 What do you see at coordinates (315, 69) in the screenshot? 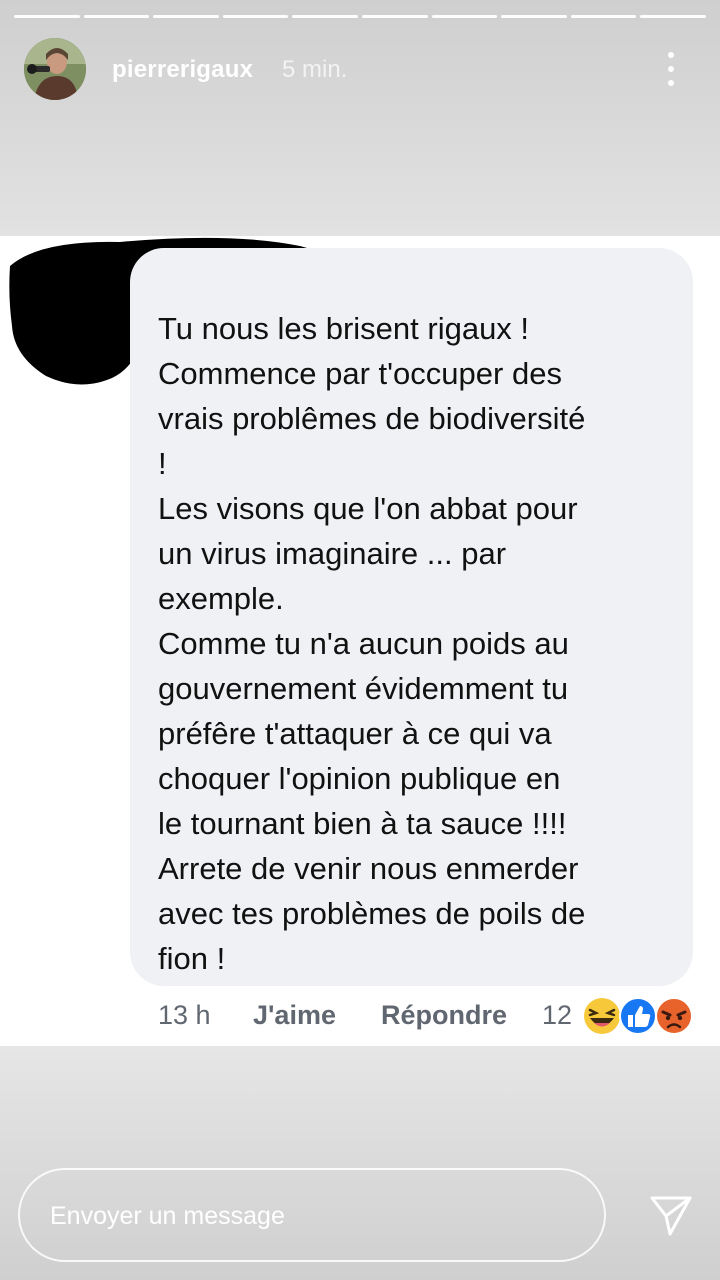
I see `story-timestamp: 5 min.` at bounding box center [315, 69].